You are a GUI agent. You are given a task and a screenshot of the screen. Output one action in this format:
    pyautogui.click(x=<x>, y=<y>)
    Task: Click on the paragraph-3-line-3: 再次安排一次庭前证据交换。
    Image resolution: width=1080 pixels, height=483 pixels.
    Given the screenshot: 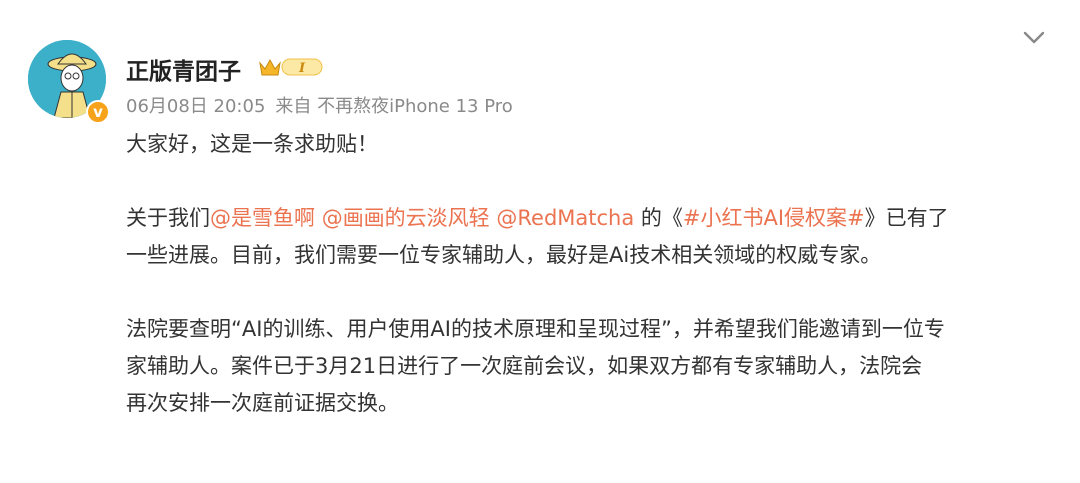 What is the action you would take?
    pyautogui.click(x=262, y=403)
    